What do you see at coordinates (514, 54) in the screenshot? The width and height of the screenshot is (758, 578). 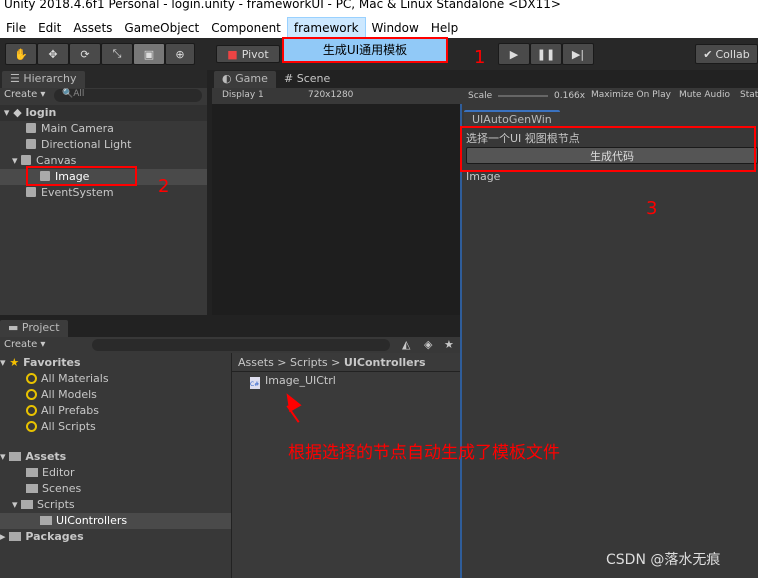 I see `play-button: ▶` at bounding box center [514, 54].